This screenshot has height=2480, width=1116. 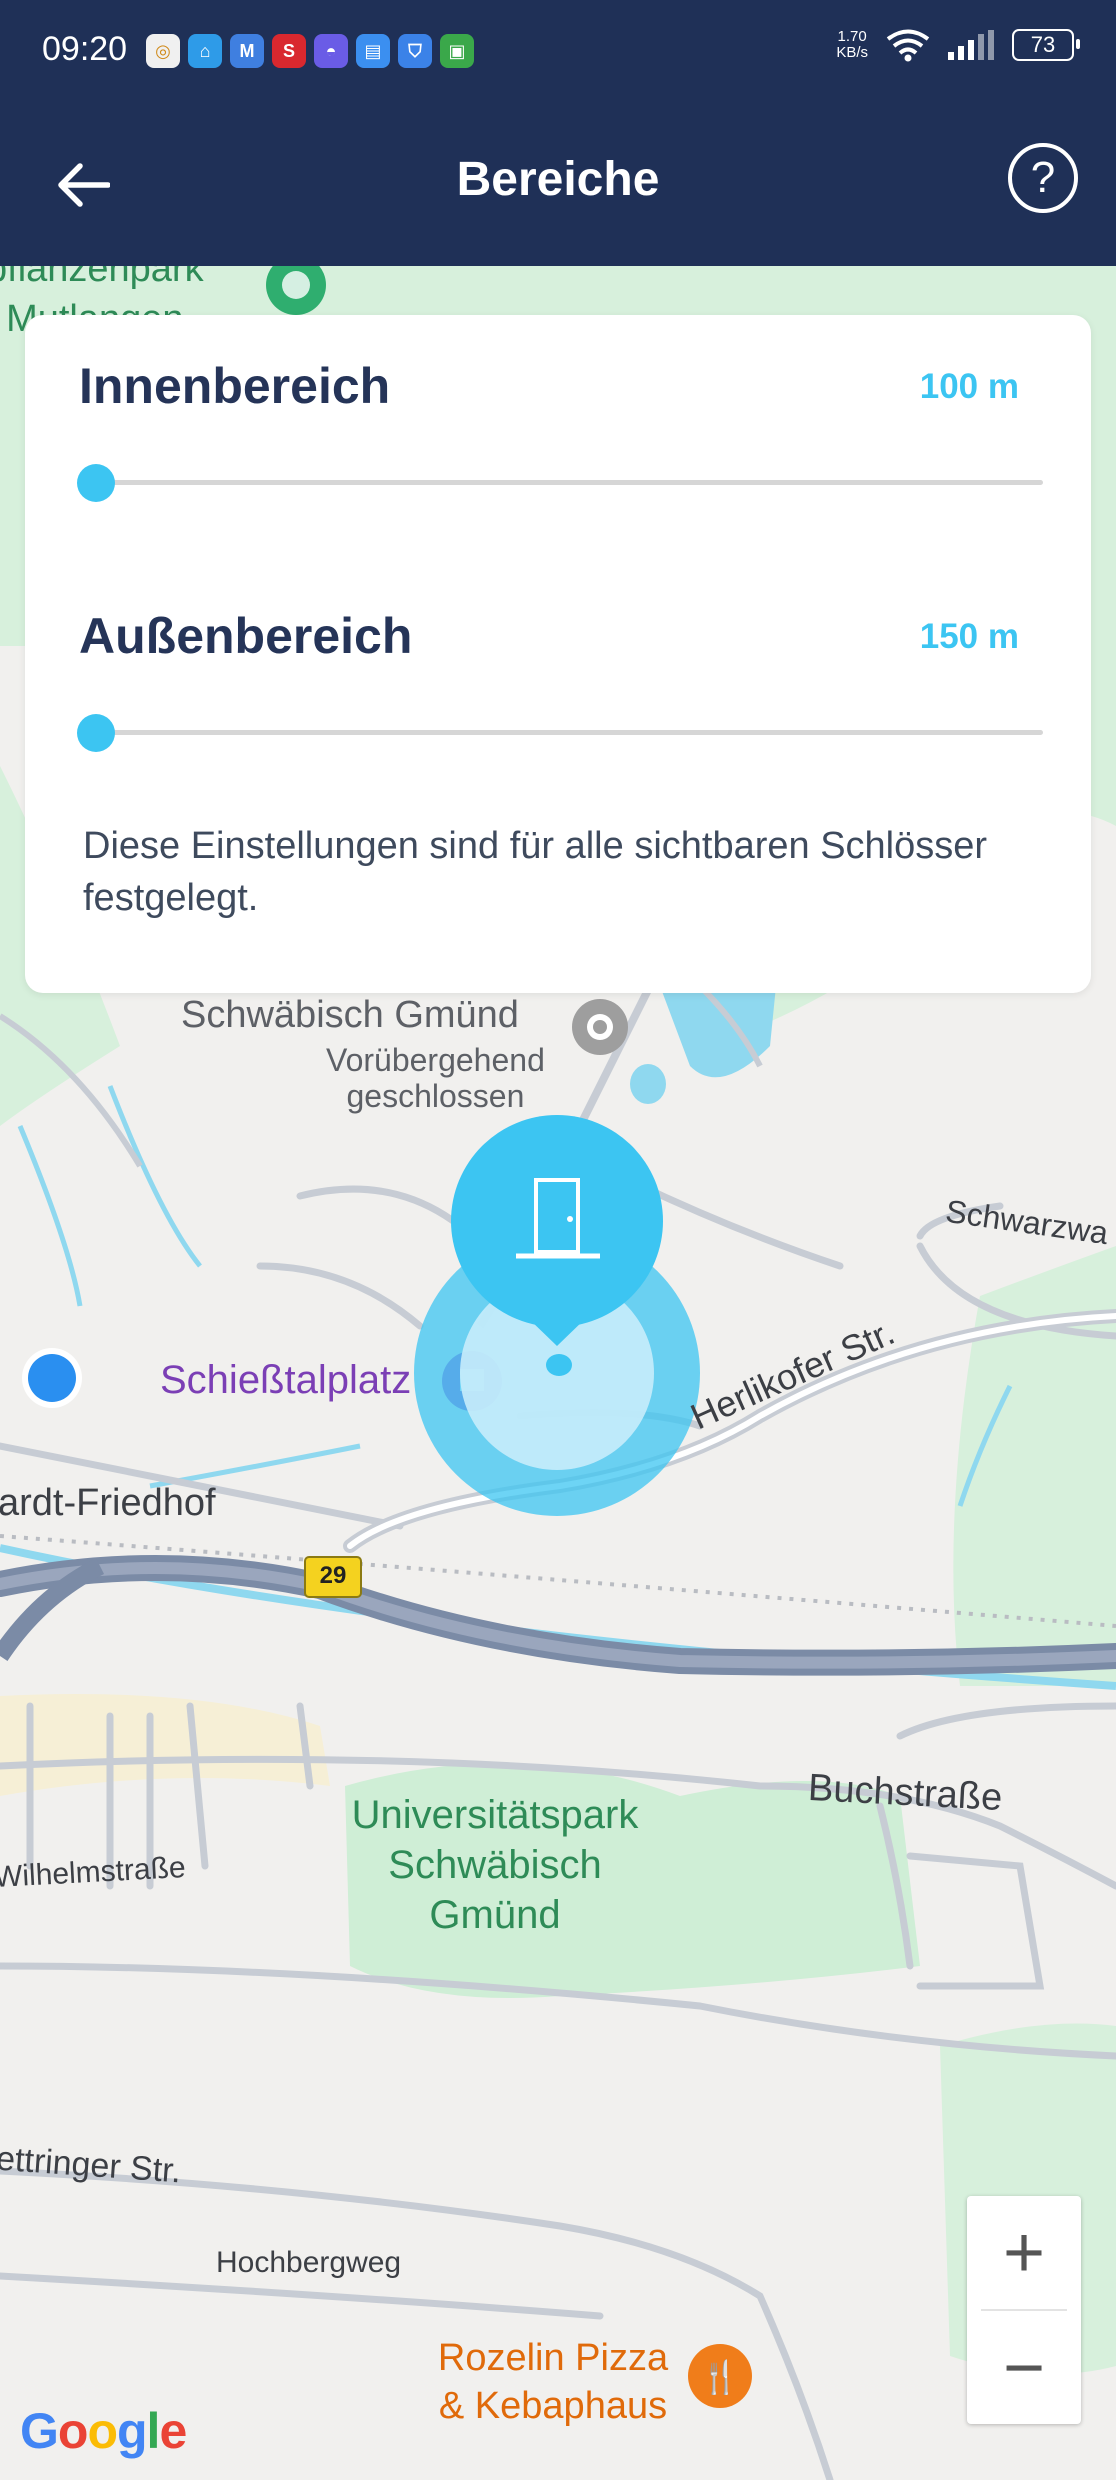 I want to click on question-mark-icon: ?, so click(x=1043, y=177).